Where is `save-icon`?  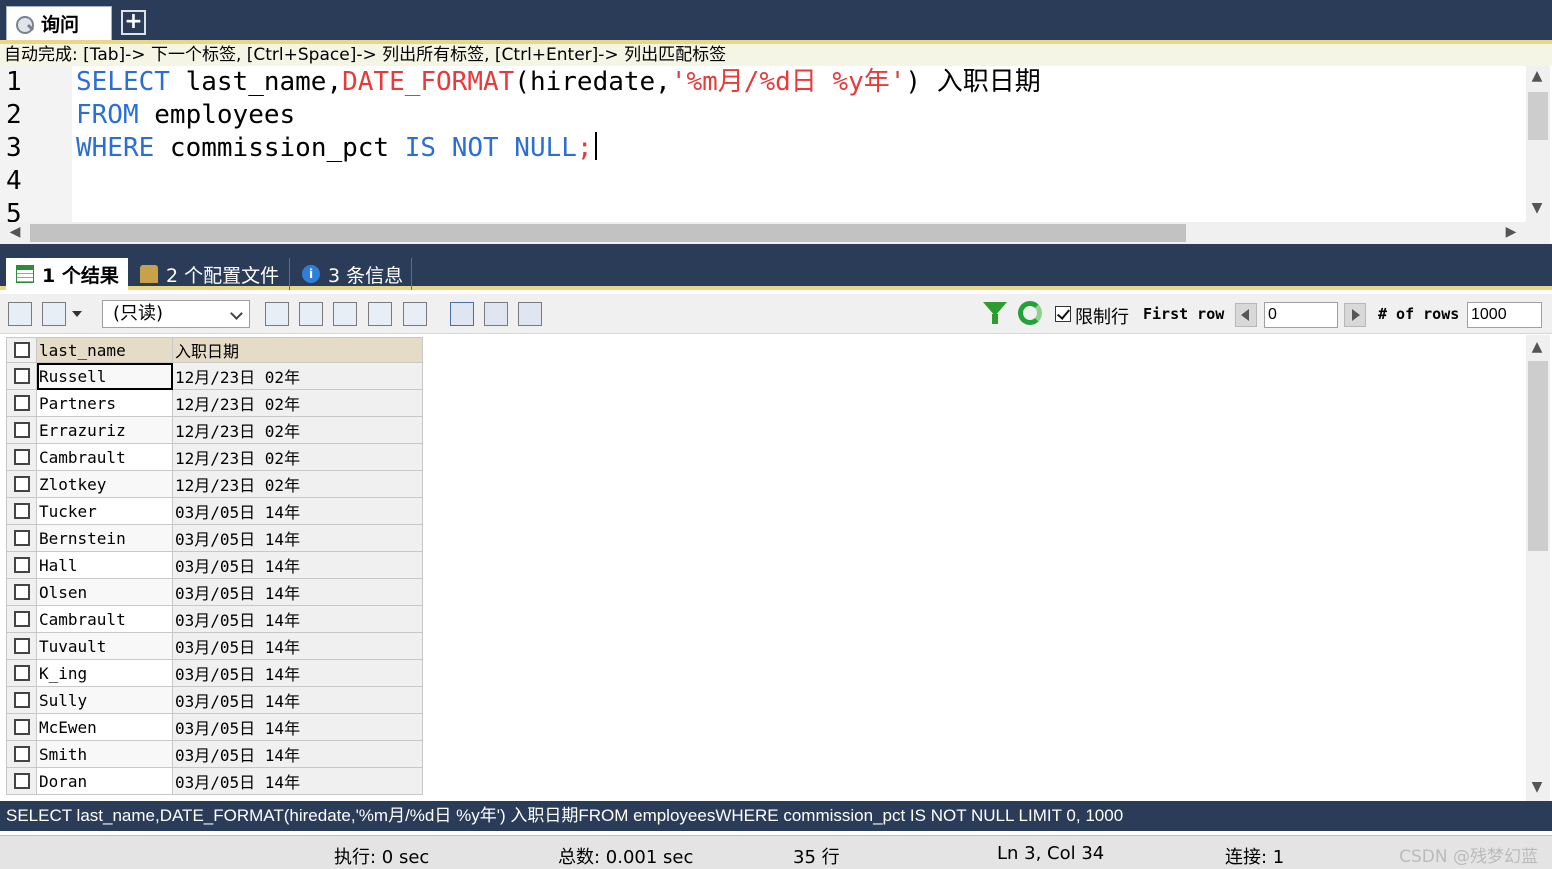
save-icon is located at coordinates (345, 314).